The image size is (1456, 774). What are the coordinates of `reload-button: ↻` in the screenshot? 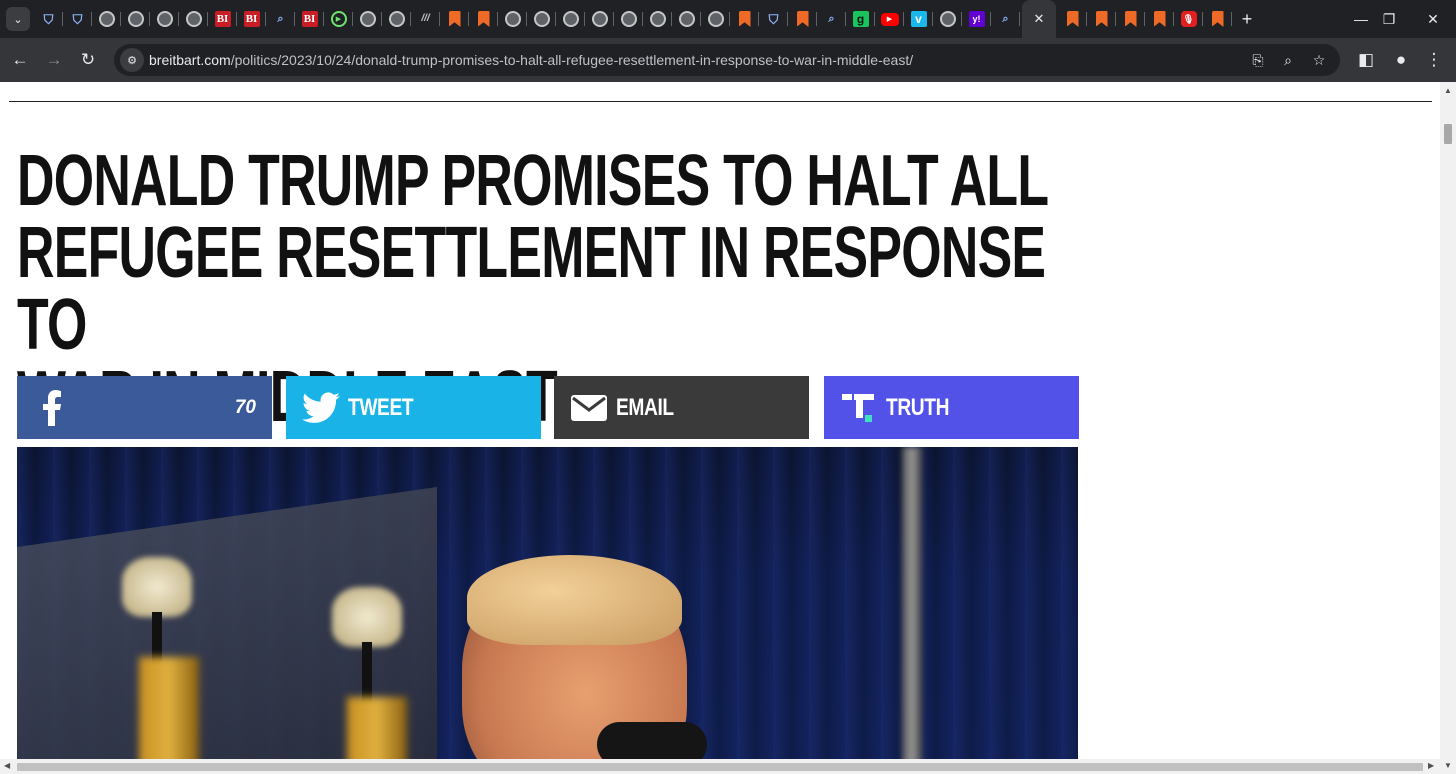 It's located at (88, 60).